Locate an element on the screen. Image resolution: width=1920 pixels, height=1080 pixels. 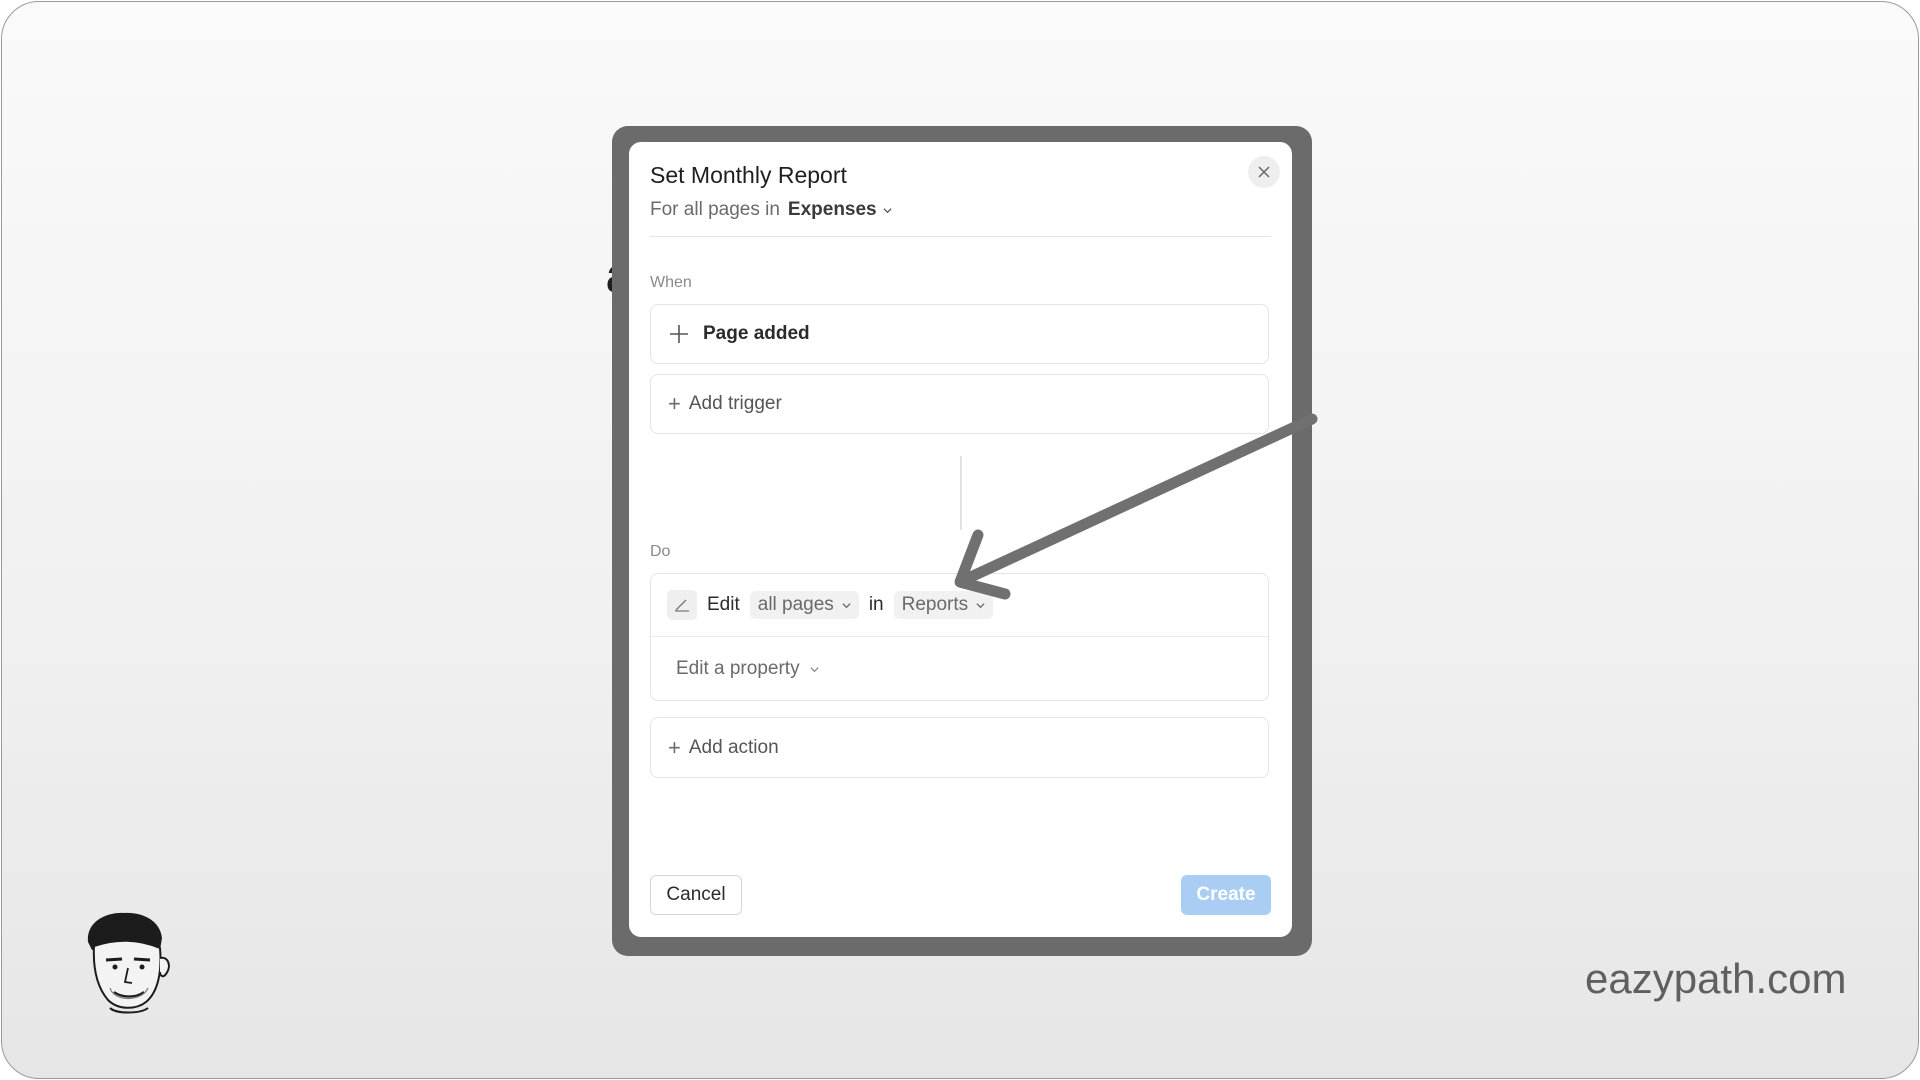
annotation-arrow is located at coordinates (1136, 506).